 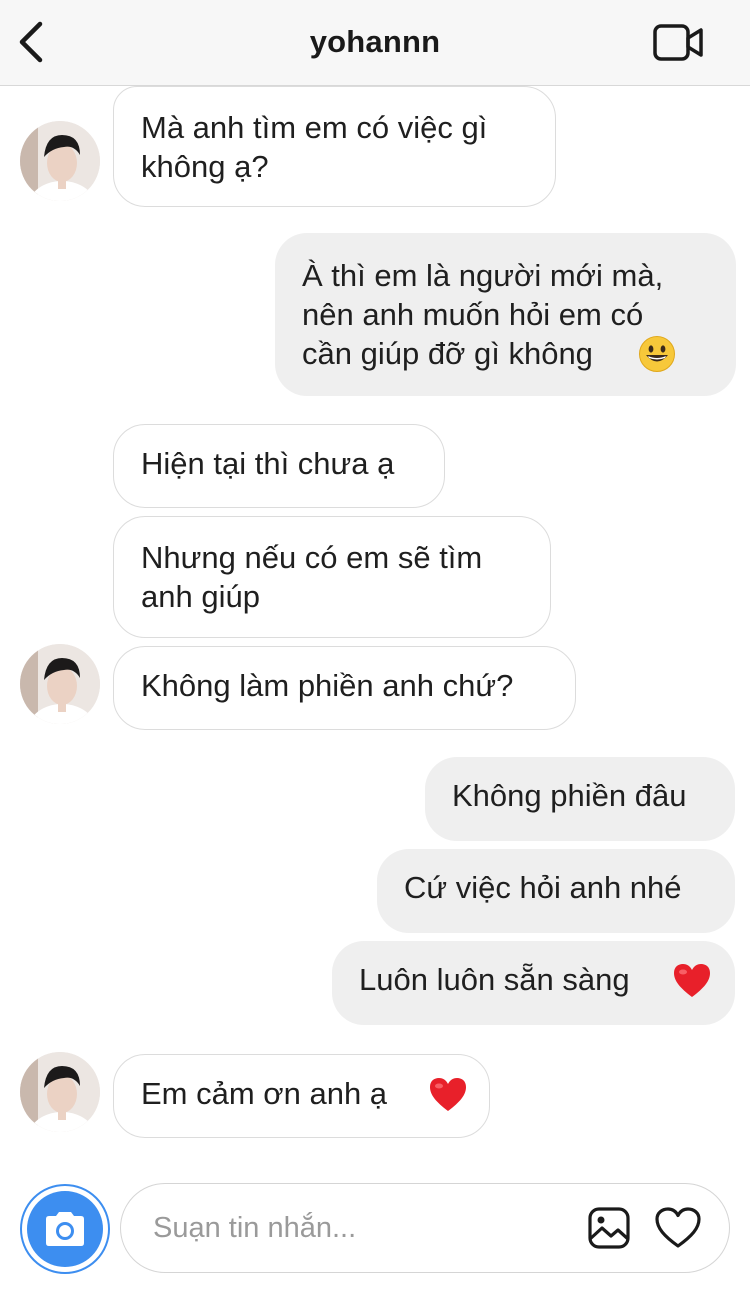 I want to click on conversation-title: yohannn, so click(x=375, y=42).